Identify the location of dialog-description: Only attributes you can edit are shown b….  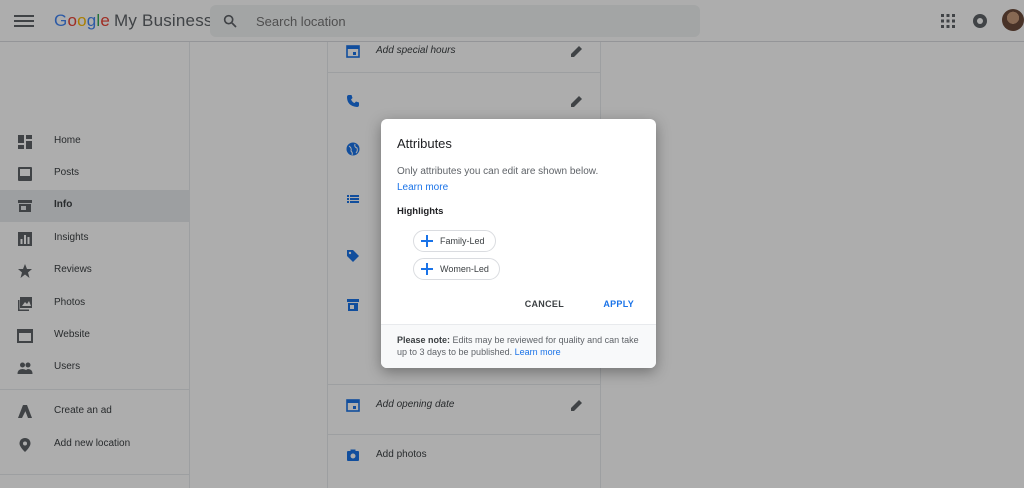
(498, 171).